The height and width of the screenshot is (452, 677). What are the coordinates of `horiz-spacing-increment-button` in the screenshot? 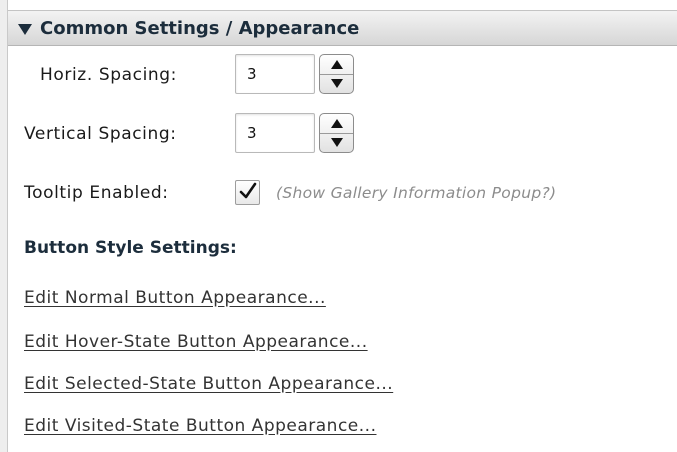 It's located at (336, 64).